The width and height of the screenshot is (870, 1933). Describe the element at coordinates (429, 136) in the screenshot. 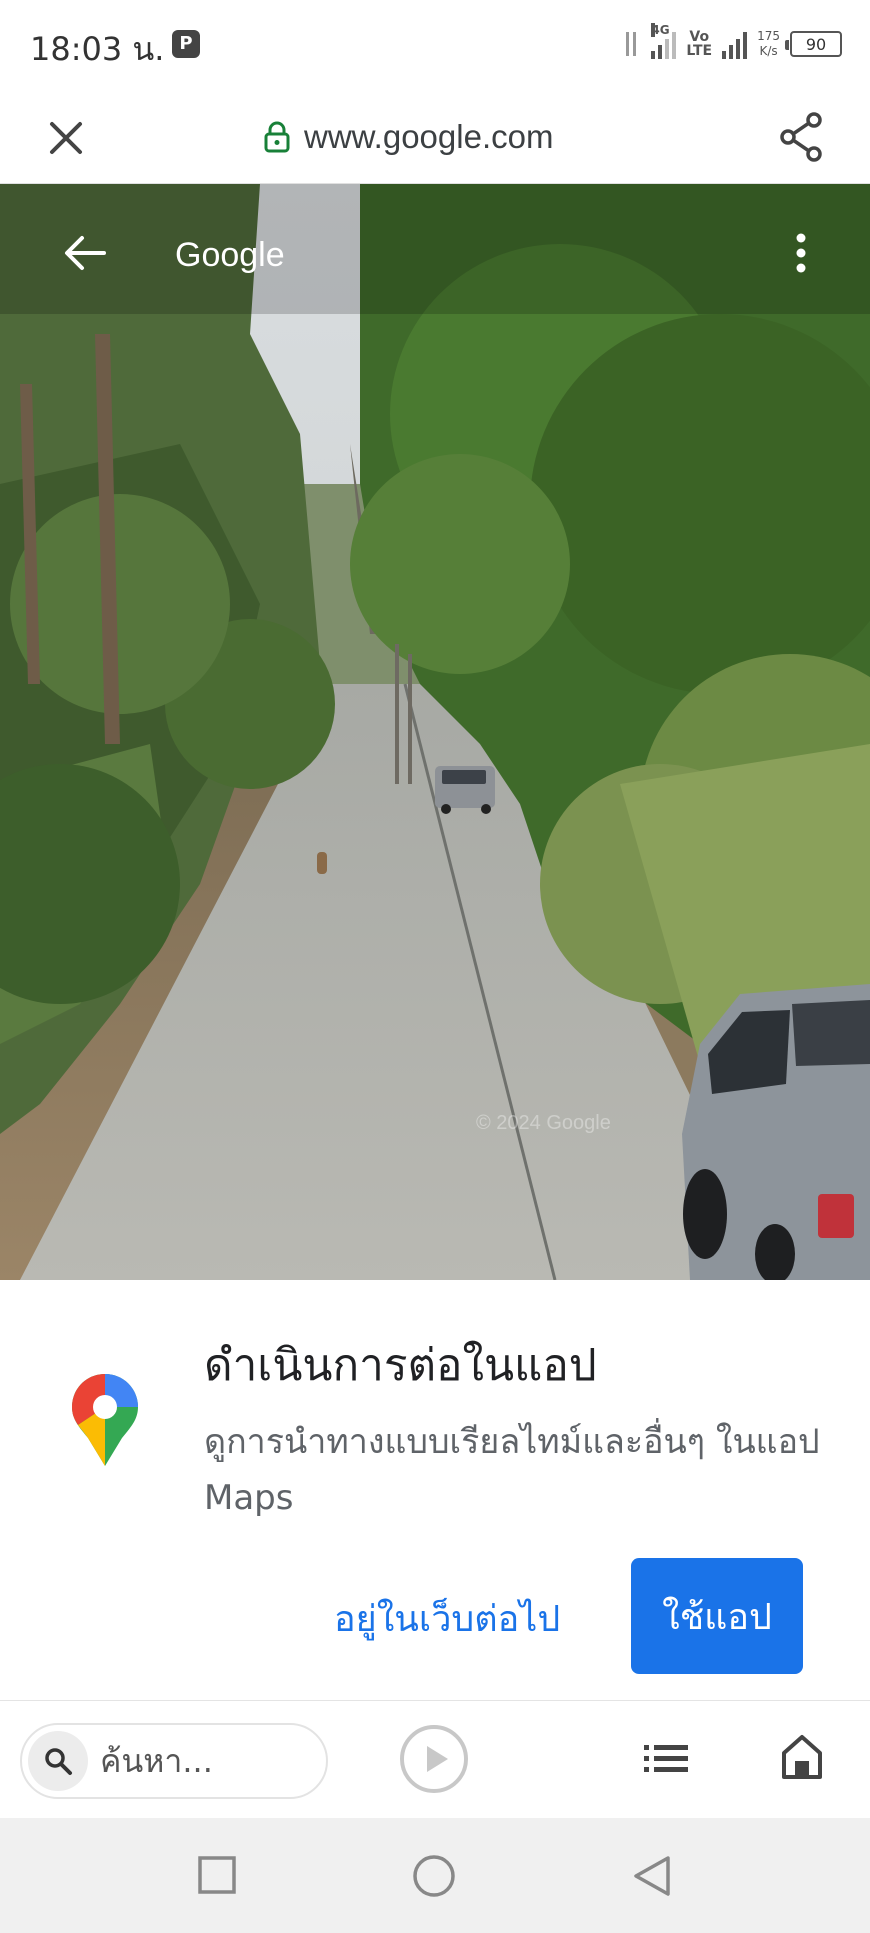

I see `url-text: www.google.com` at that location.